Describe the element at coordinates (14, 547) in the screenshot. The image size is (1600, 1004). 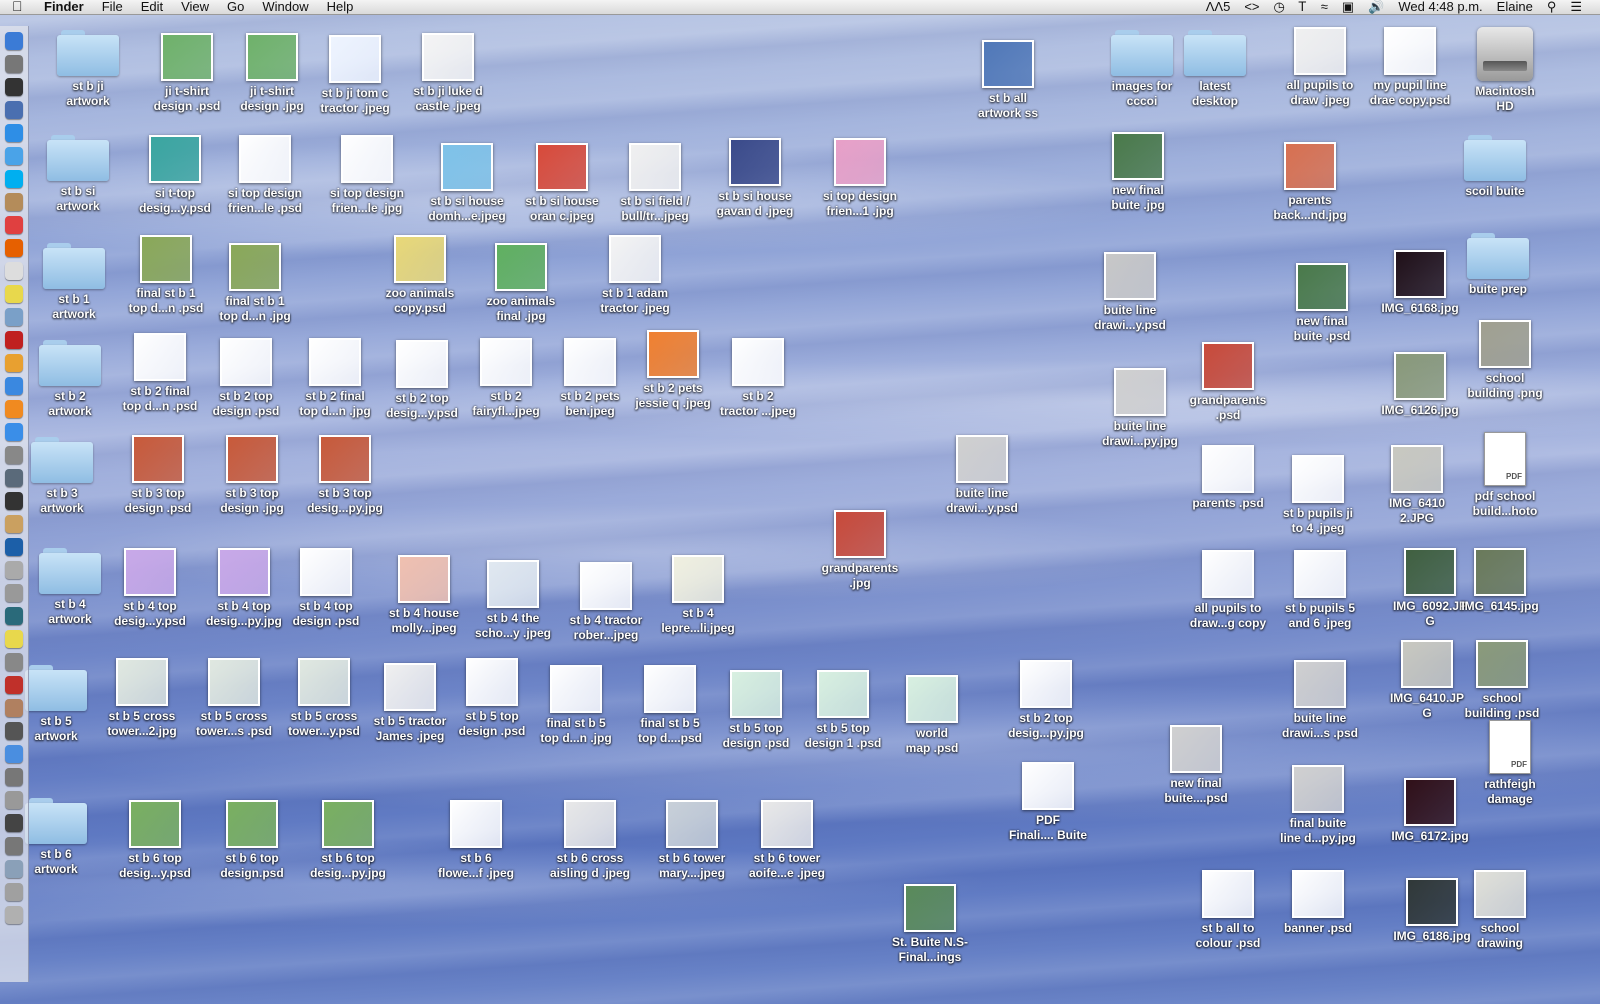
I see `dock-photoshop-icon` at that location.